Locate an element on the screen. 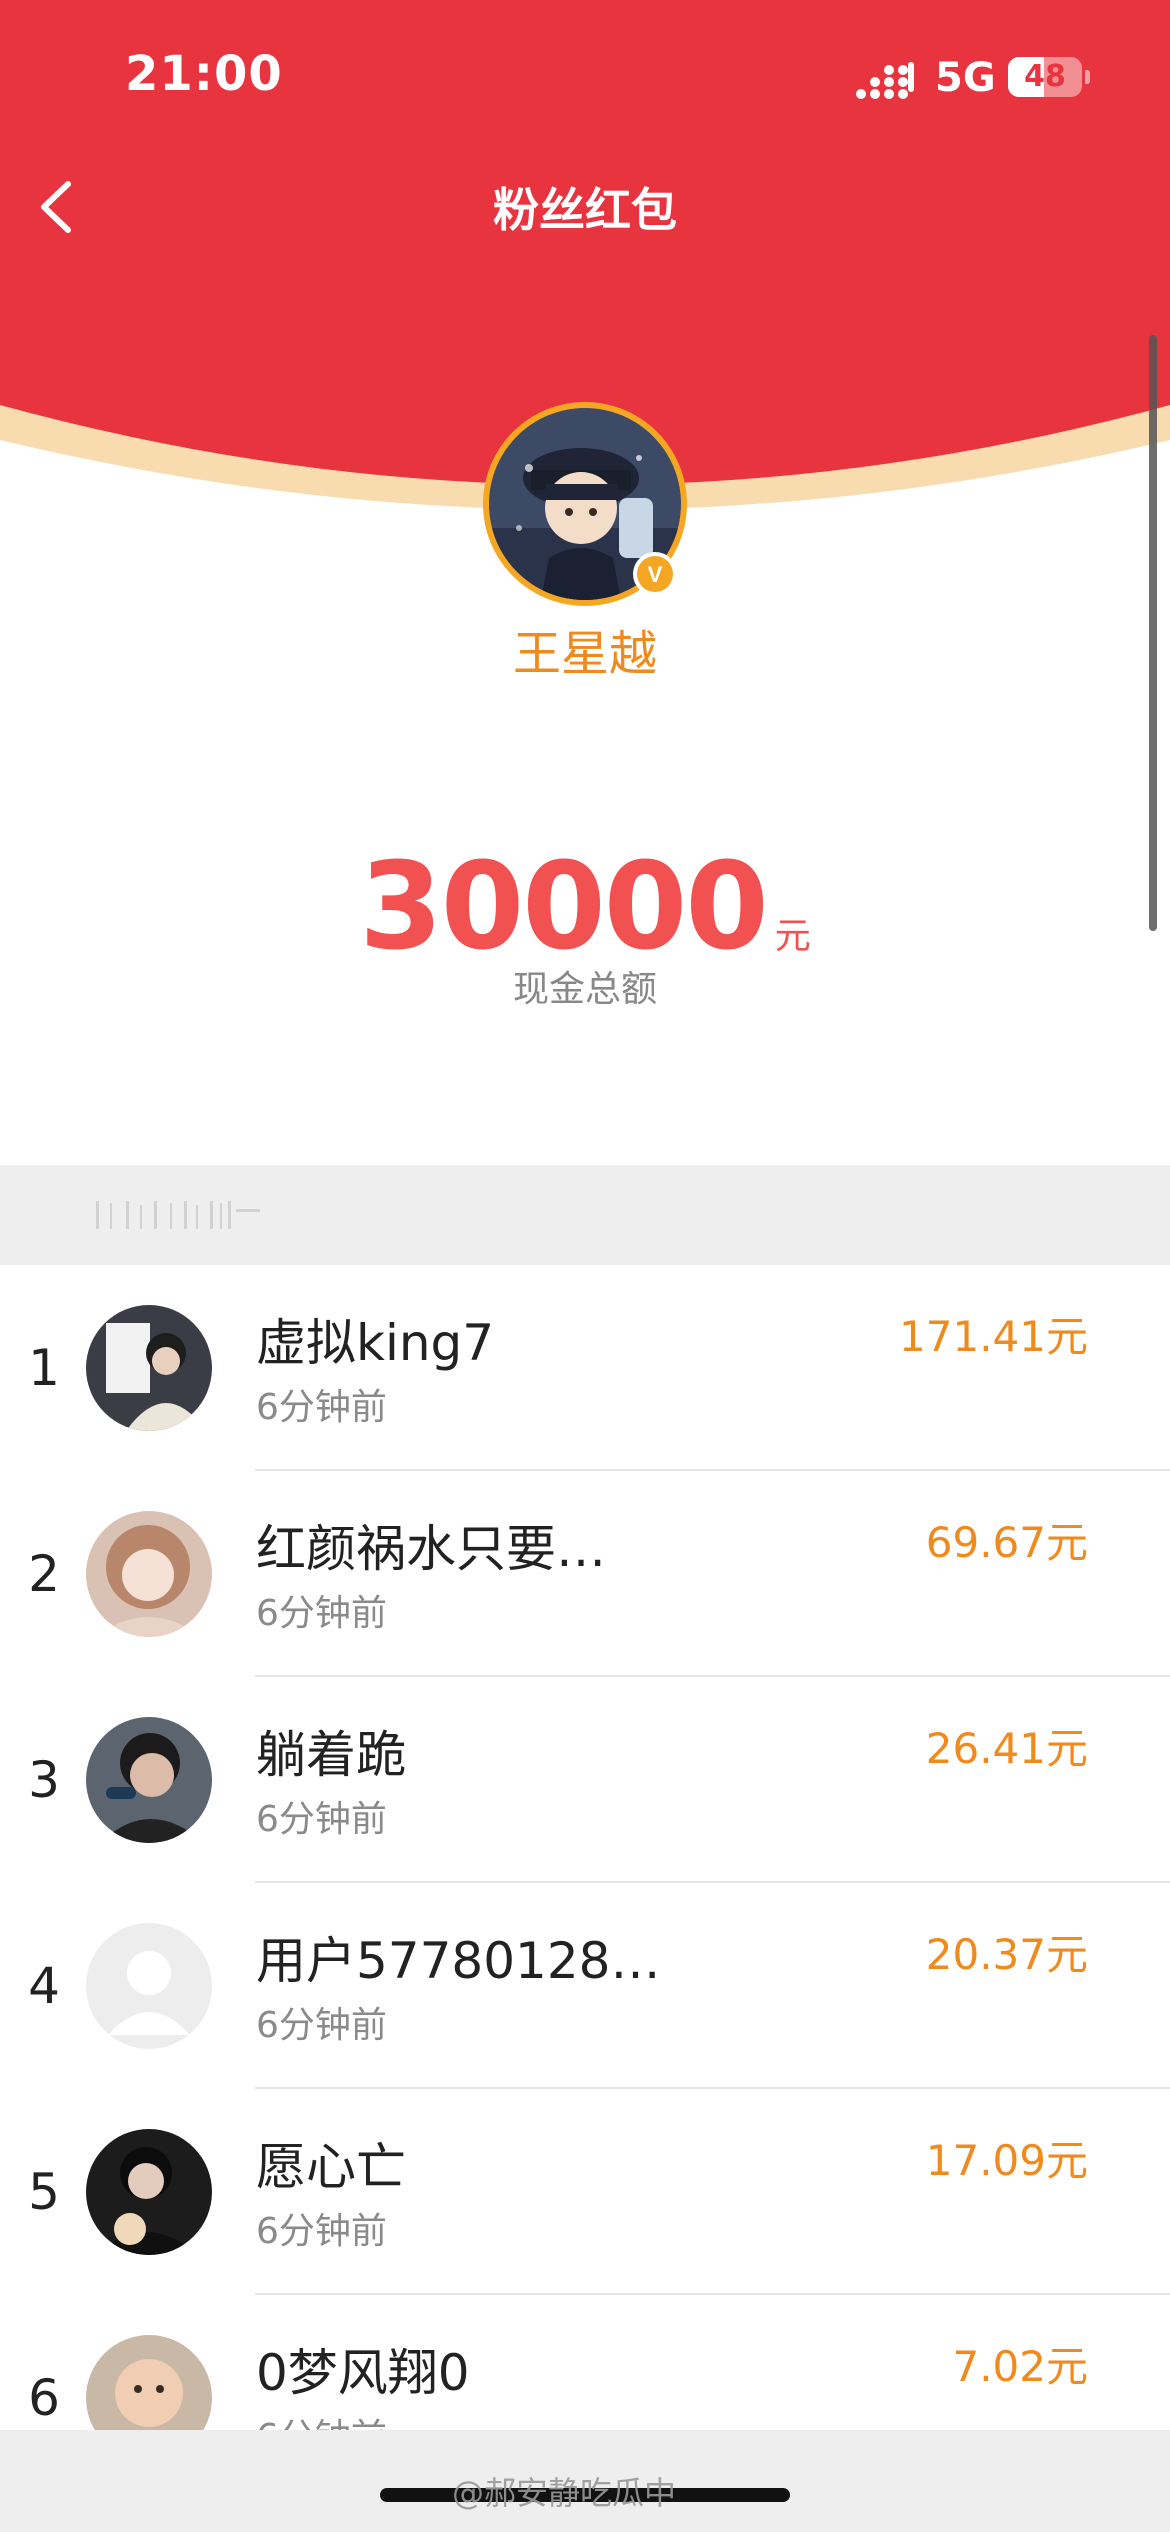 Image resolution: width=1170 pixels, height=2532 pixels. list-item-rank: 5 is located at coordinates (44, 2192).